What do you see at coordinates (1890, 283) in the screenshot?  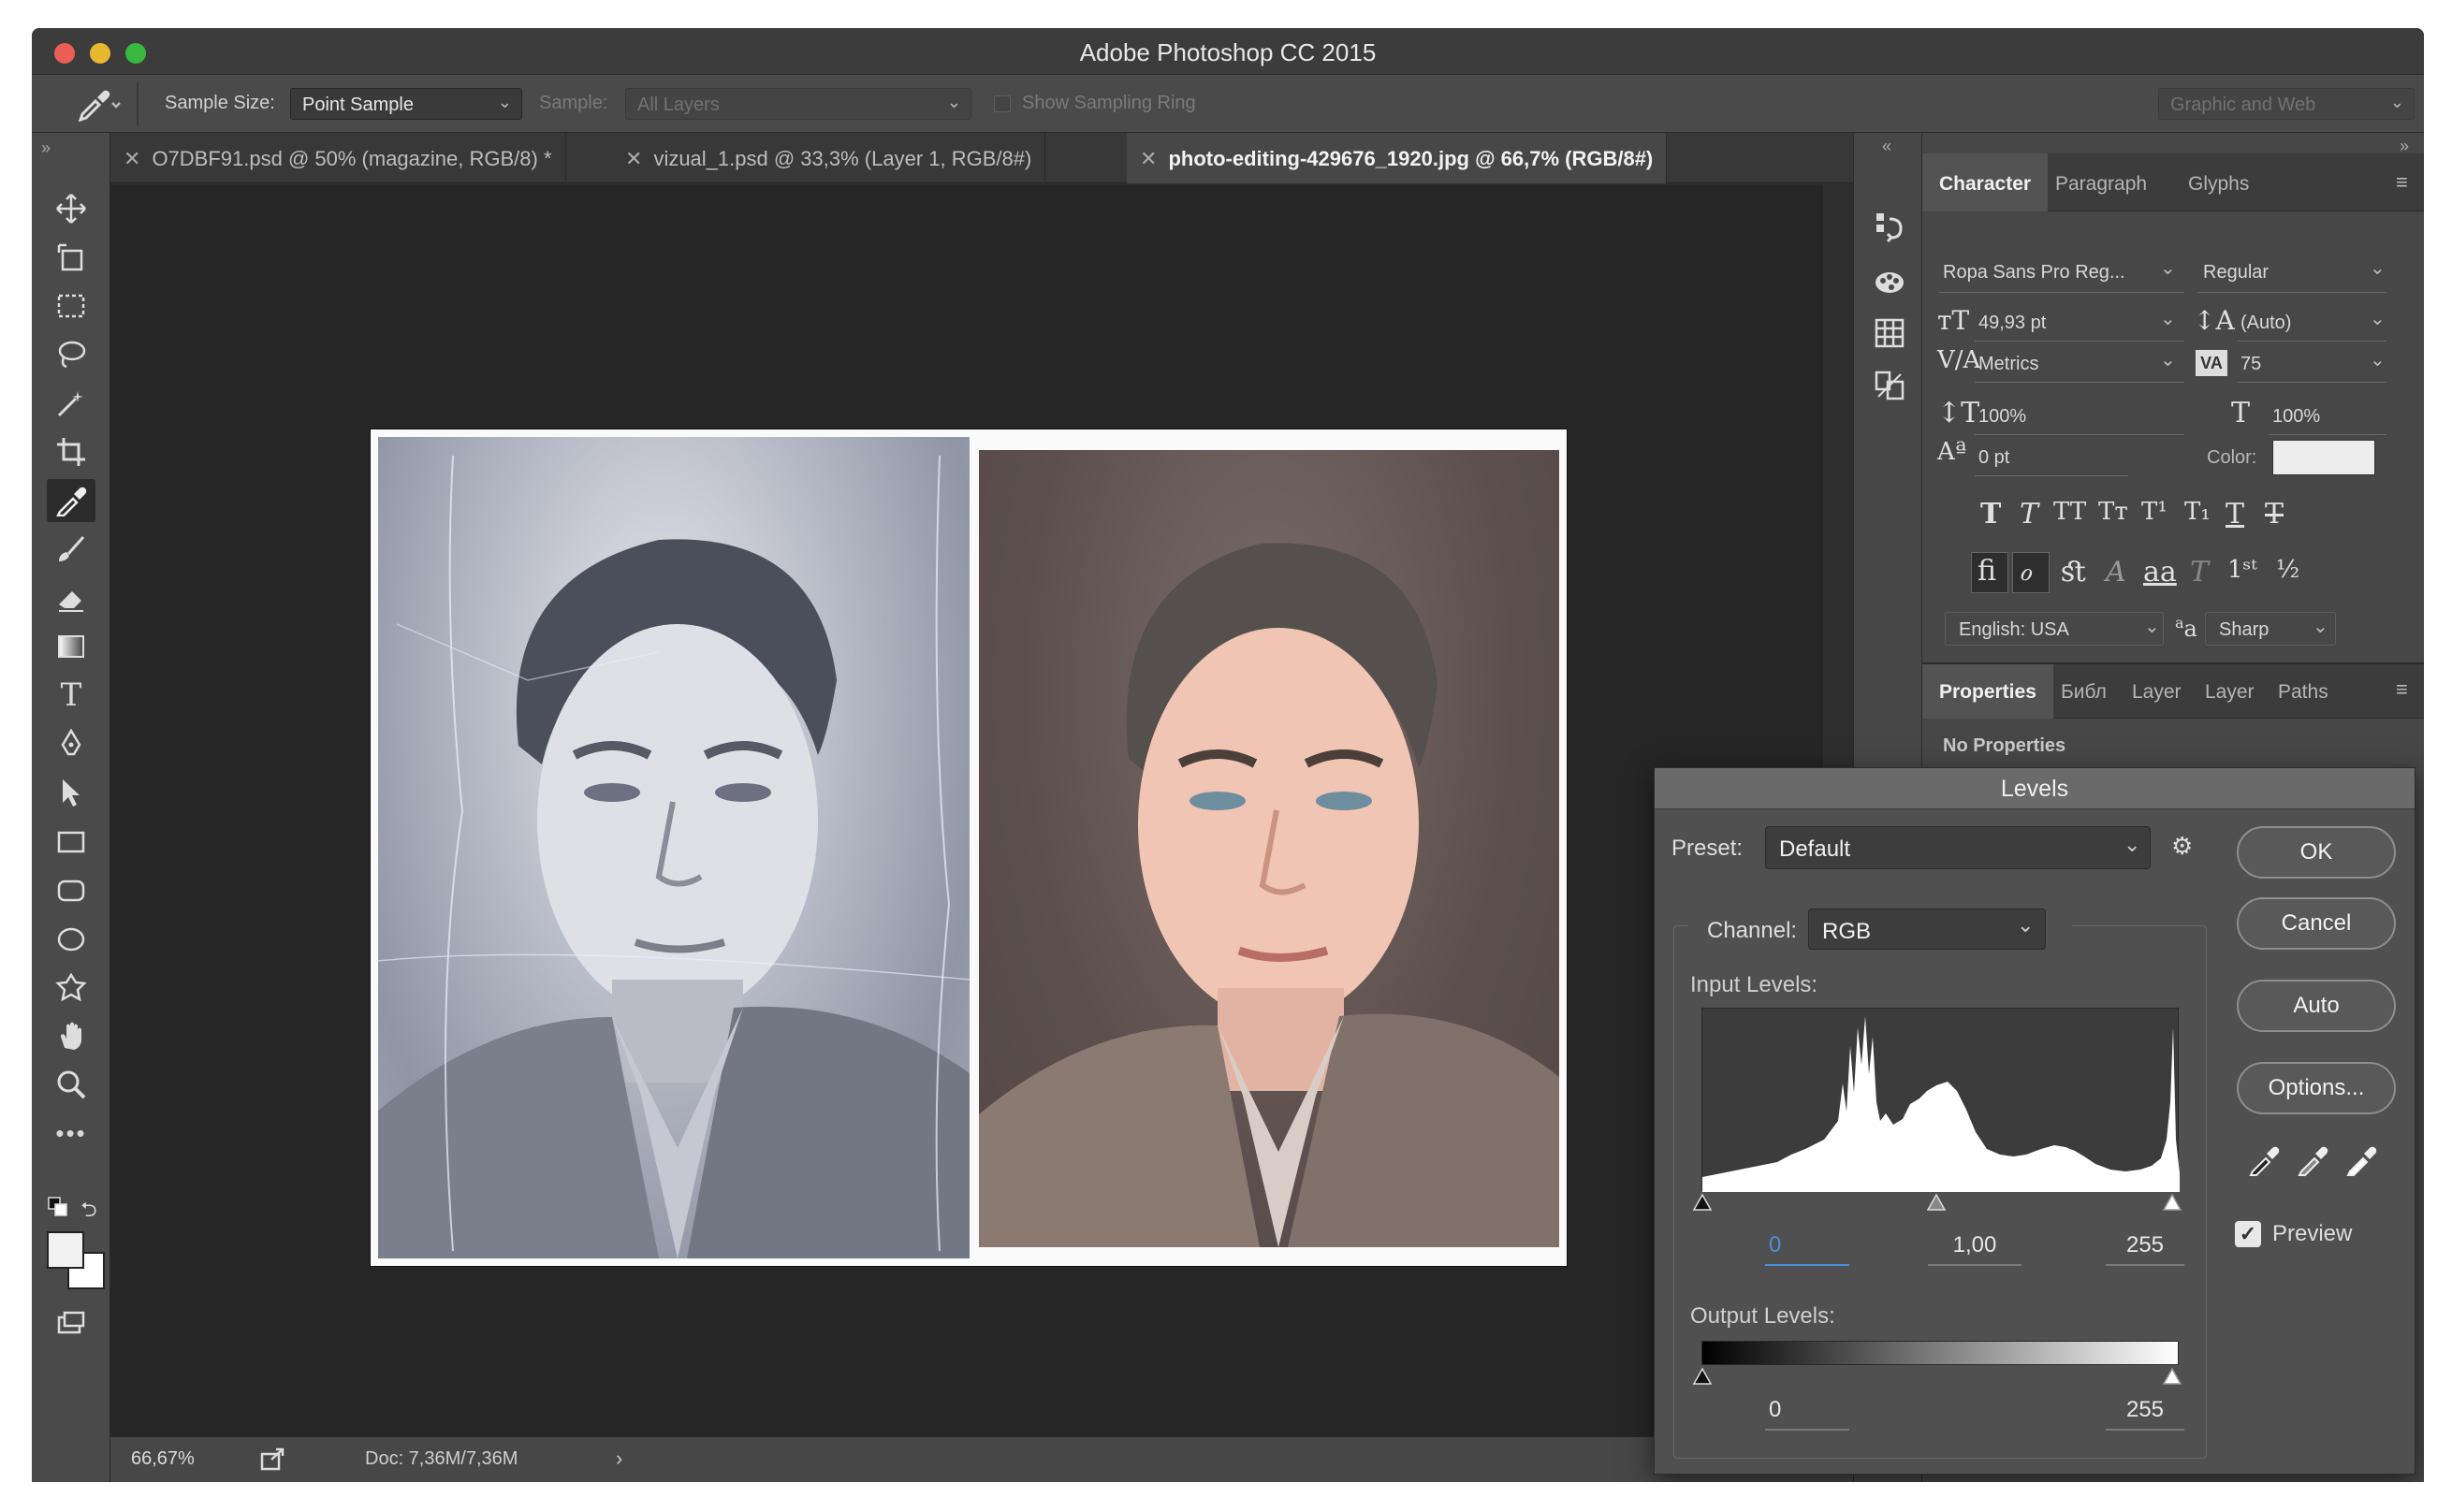 I see `color-palette-icon` at bounding box center [1890, 283].